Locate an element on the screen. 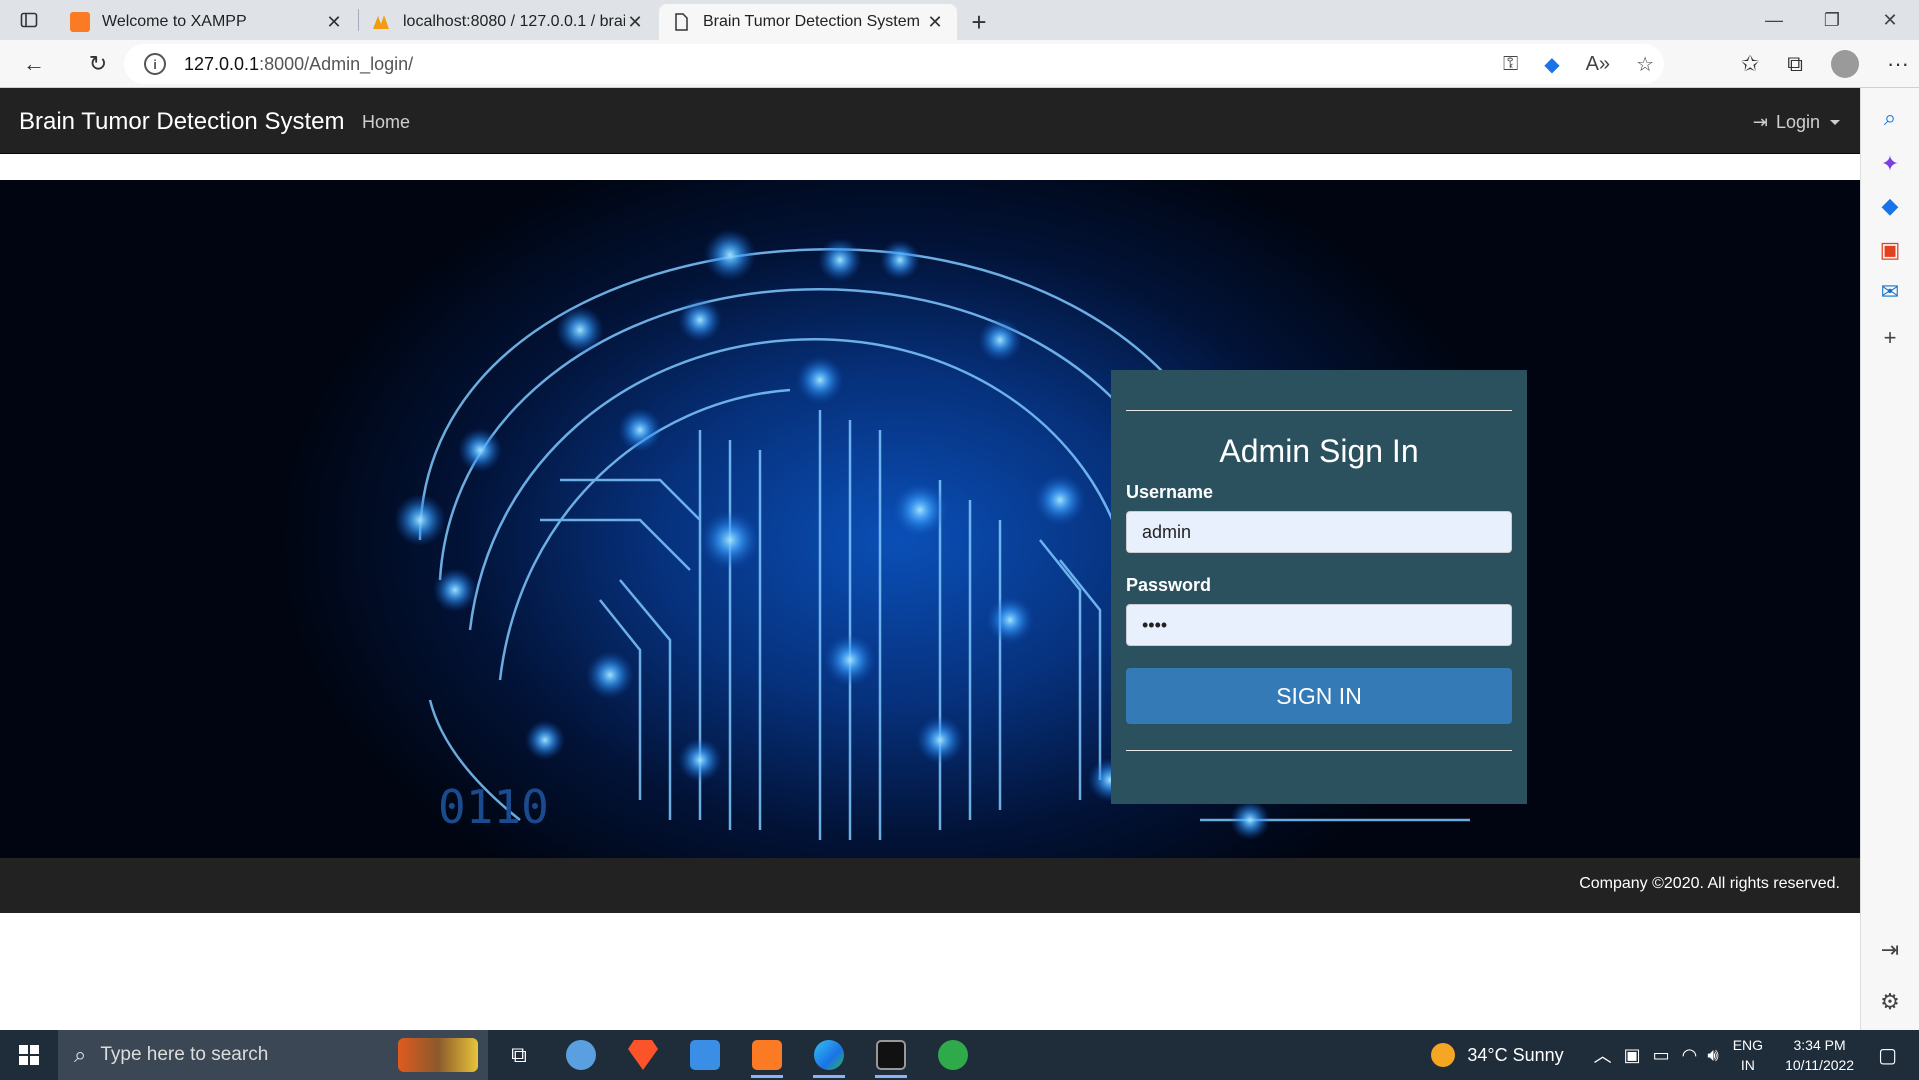  username-input: admin is located at coordinates (1319, 532).